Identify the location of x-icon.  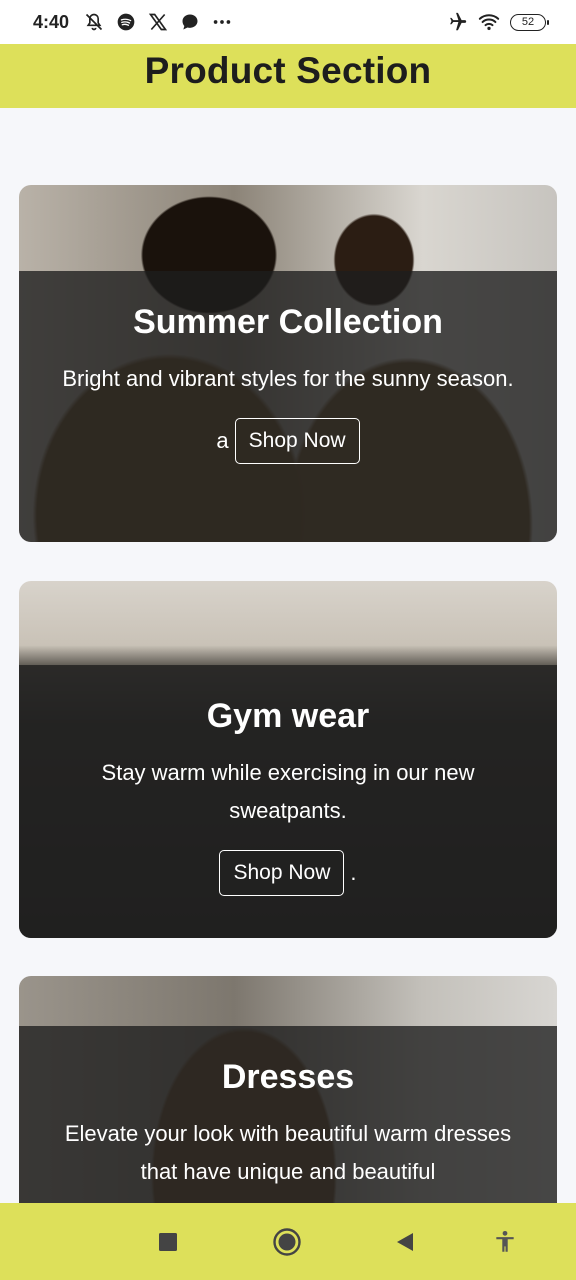
(158, 22).